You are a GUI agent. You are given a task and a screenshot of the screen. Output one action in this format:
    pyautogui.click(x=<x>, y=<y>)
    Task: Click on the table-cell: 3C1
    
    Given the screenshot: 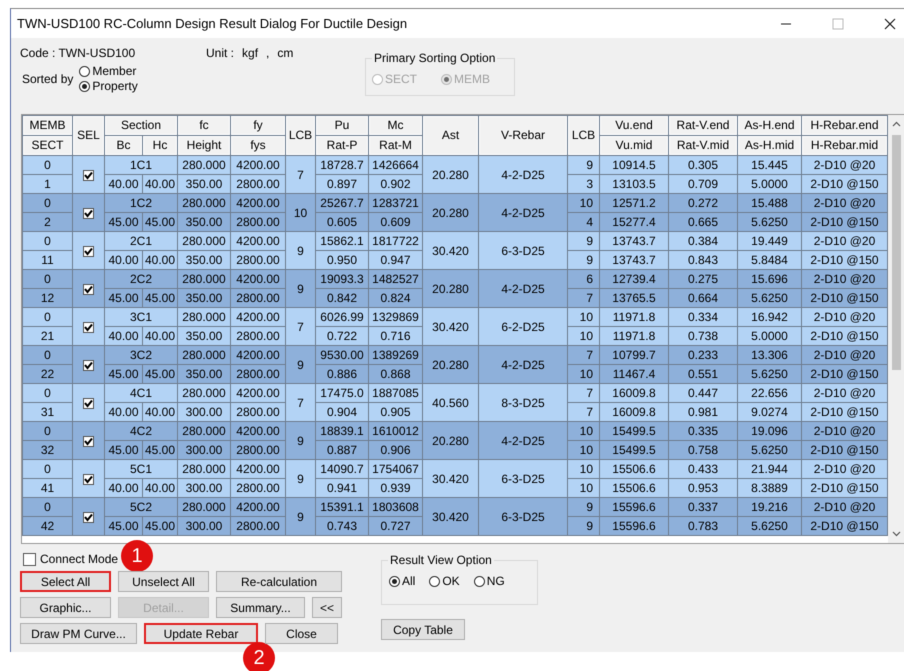 What is the action you would take?
    pyautogui.click(x=141, y=317)
    